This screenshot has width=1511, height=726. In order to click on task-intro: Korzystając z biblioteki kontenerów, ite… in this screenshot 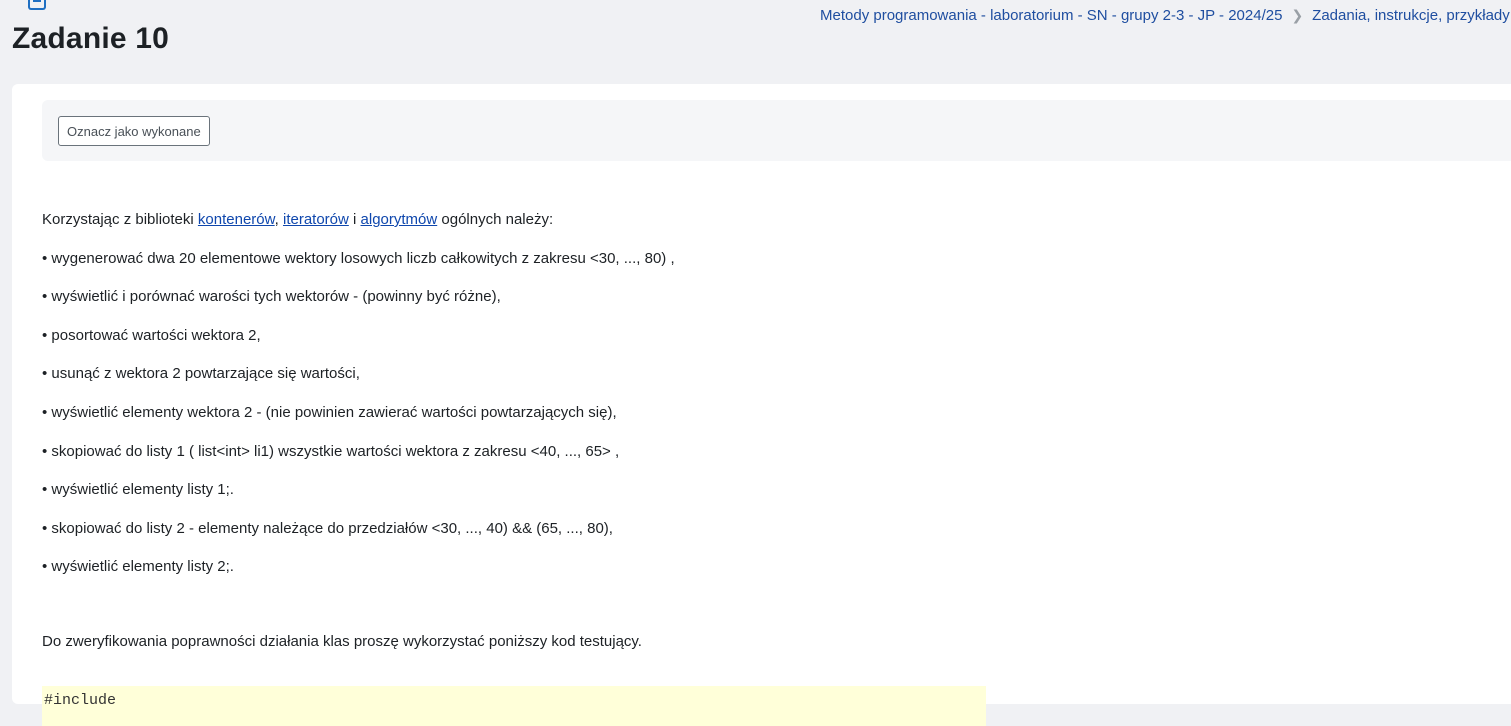, I will do `click(298, 219)`.